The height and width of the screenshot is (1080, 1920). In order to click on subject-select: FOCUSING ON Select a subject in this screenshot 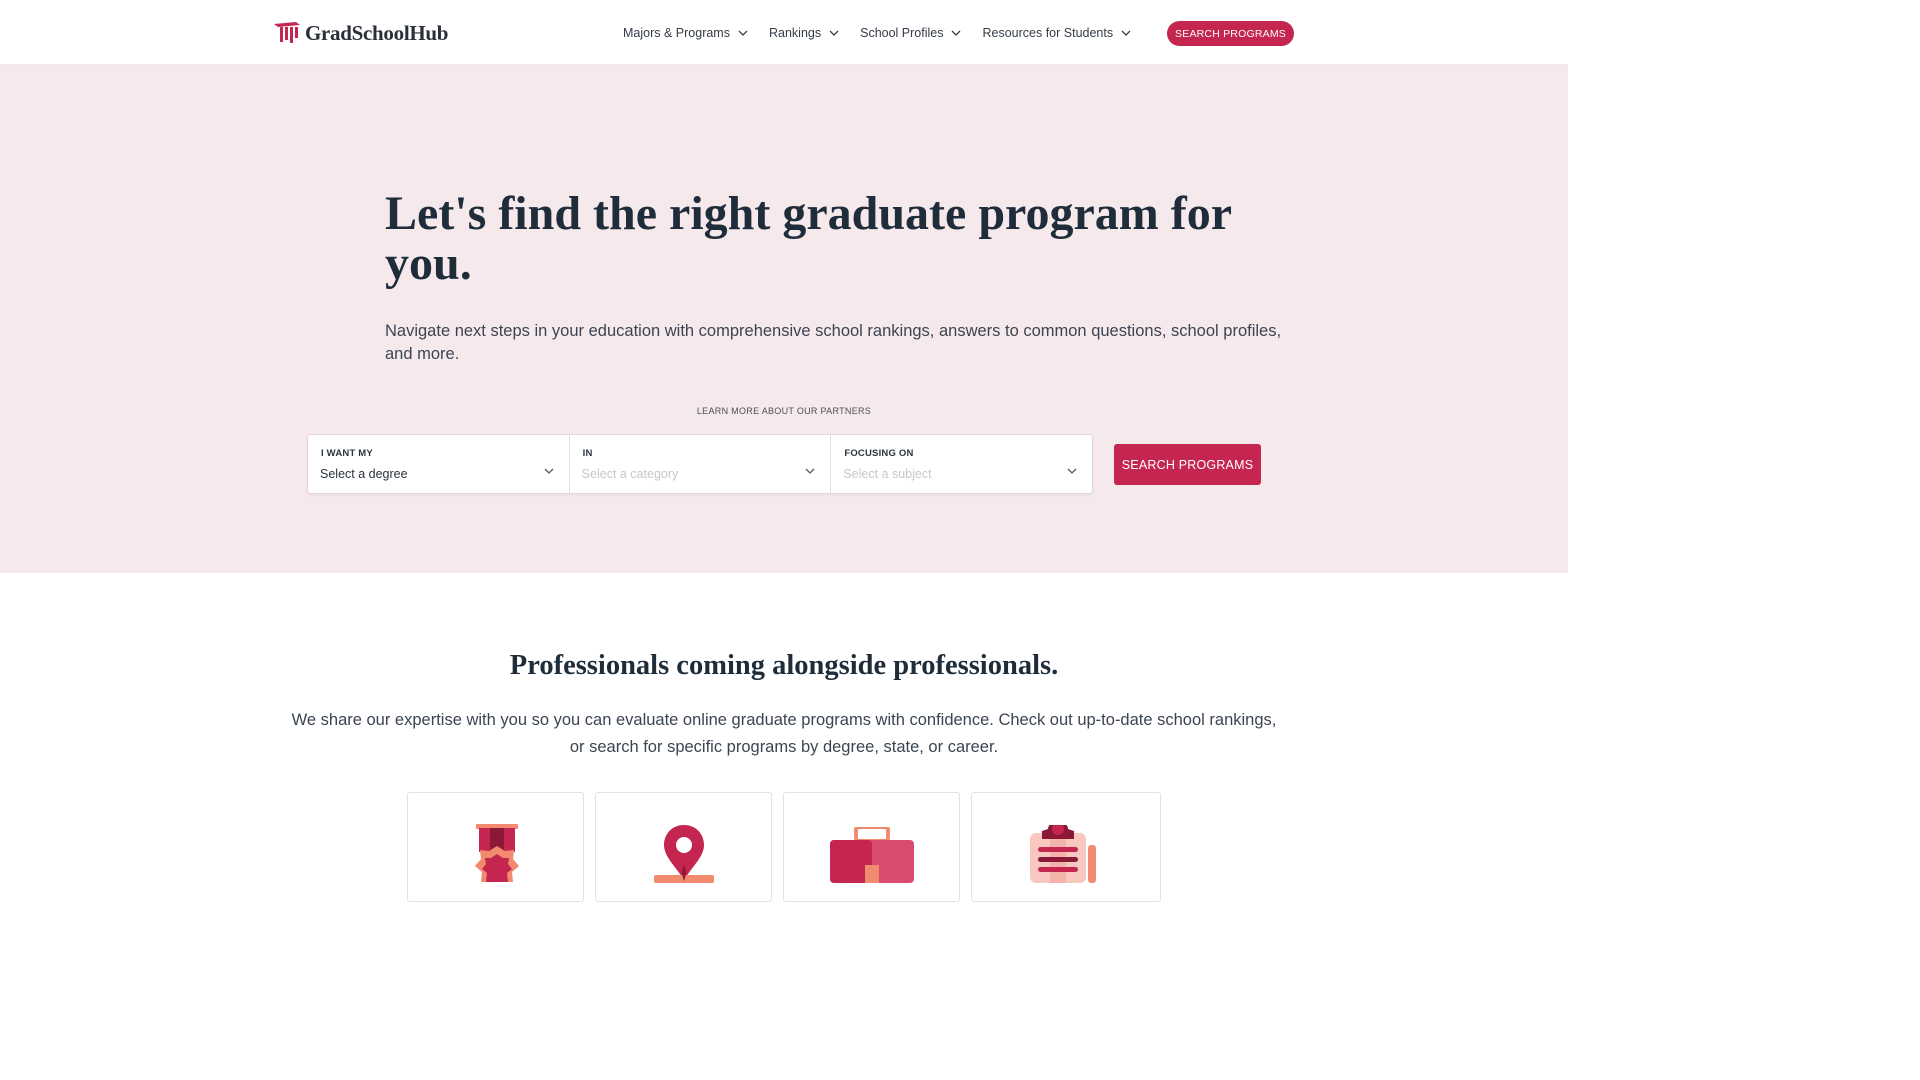, I will do `click(961, 464)`.